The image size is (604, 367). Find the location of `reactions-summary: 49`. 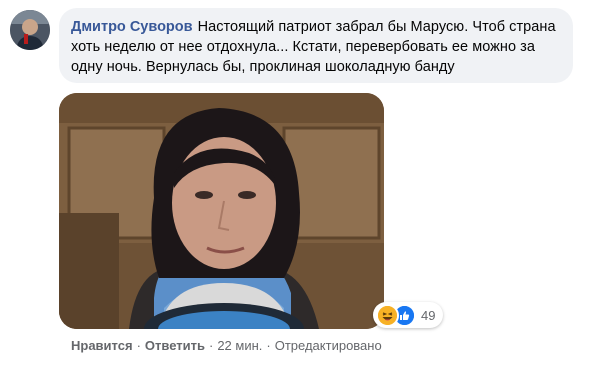

reactions-summary: 49 is located at coordinates (408, 315).